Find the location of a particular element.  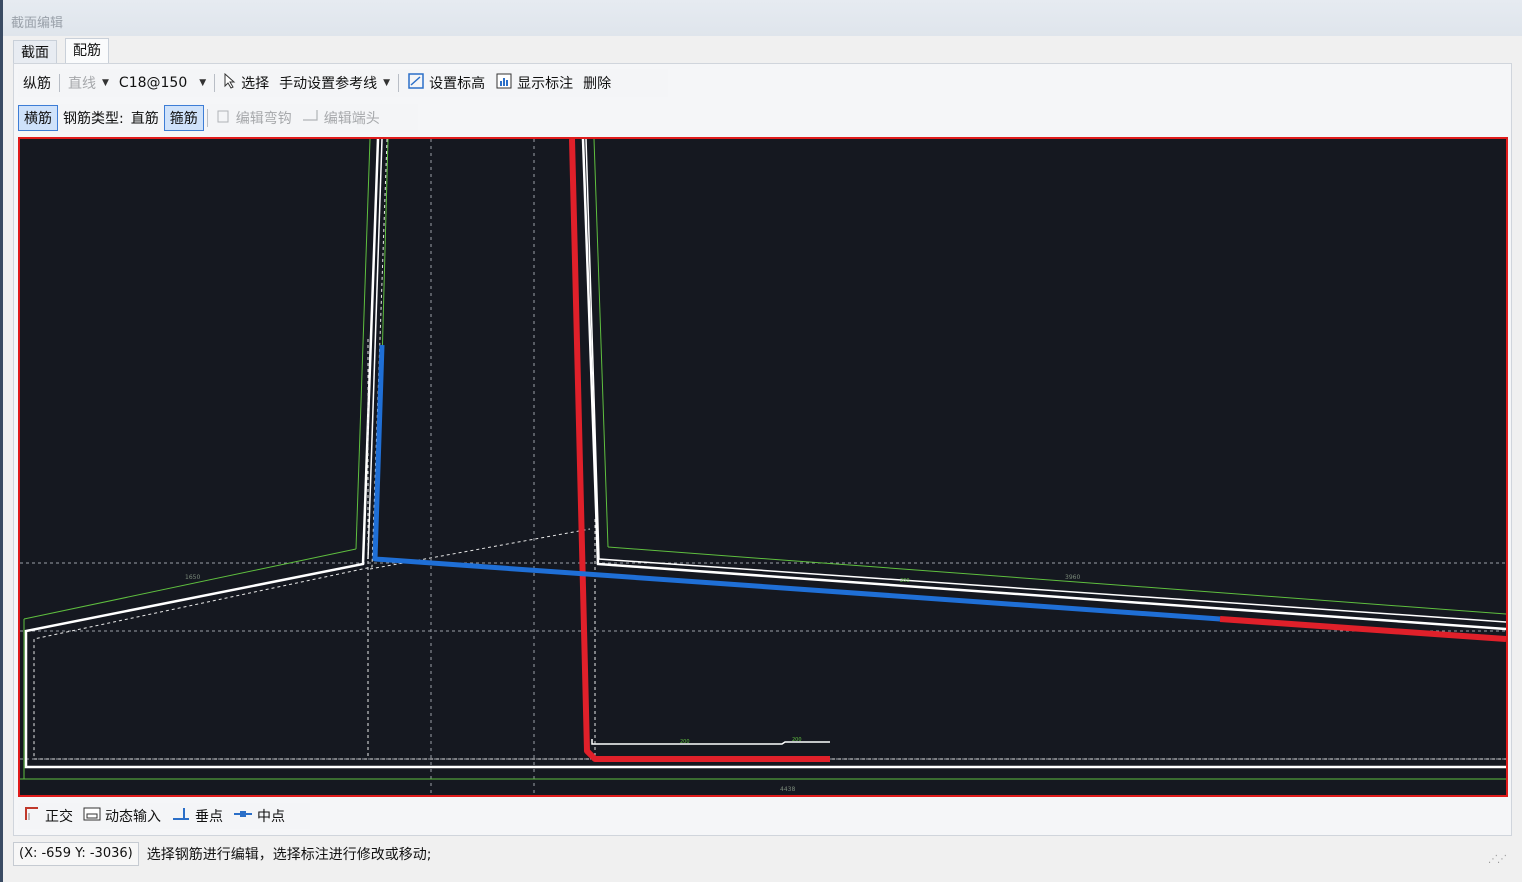

rebar-spec-dropdown: C18@150 ▼ is located at coordinates (162, 83).